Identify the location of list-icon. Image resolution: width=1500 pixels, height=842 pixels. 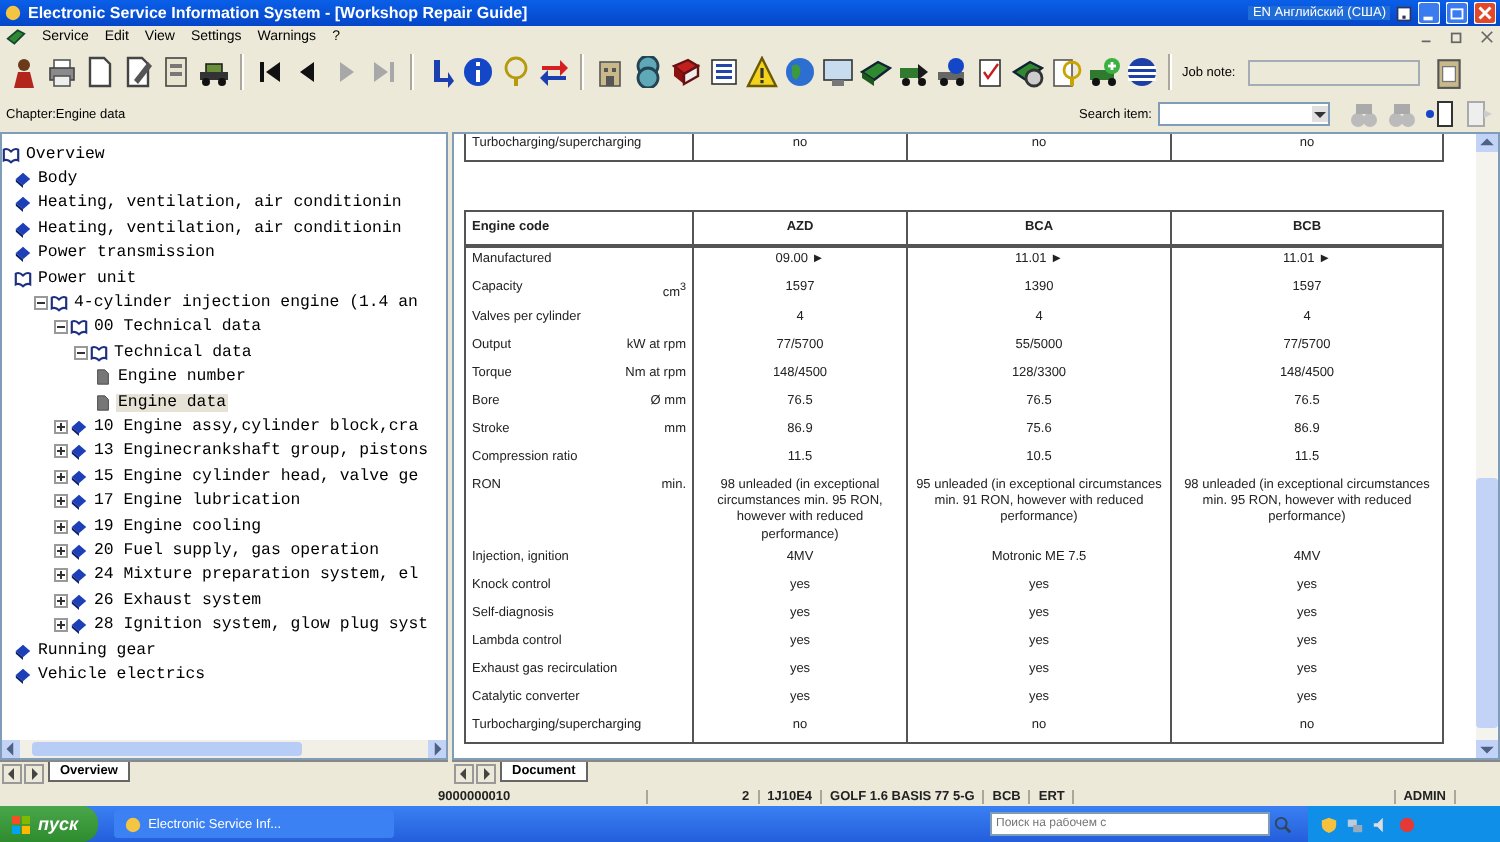
(724, 72).